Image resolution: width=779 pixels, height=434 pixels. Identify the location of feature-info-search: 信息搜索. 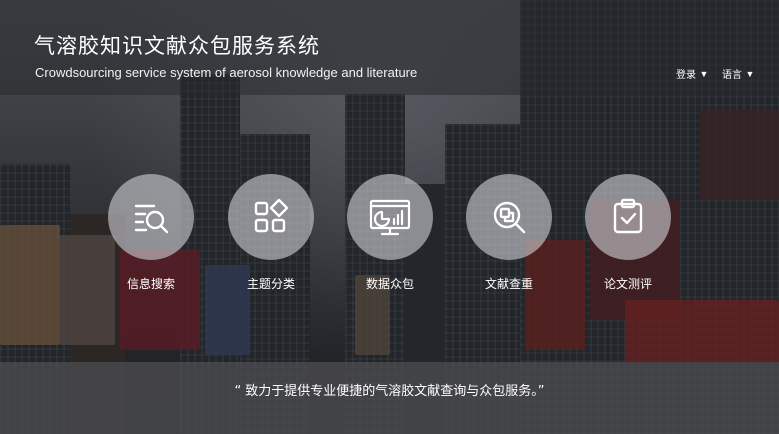
(151, 239).